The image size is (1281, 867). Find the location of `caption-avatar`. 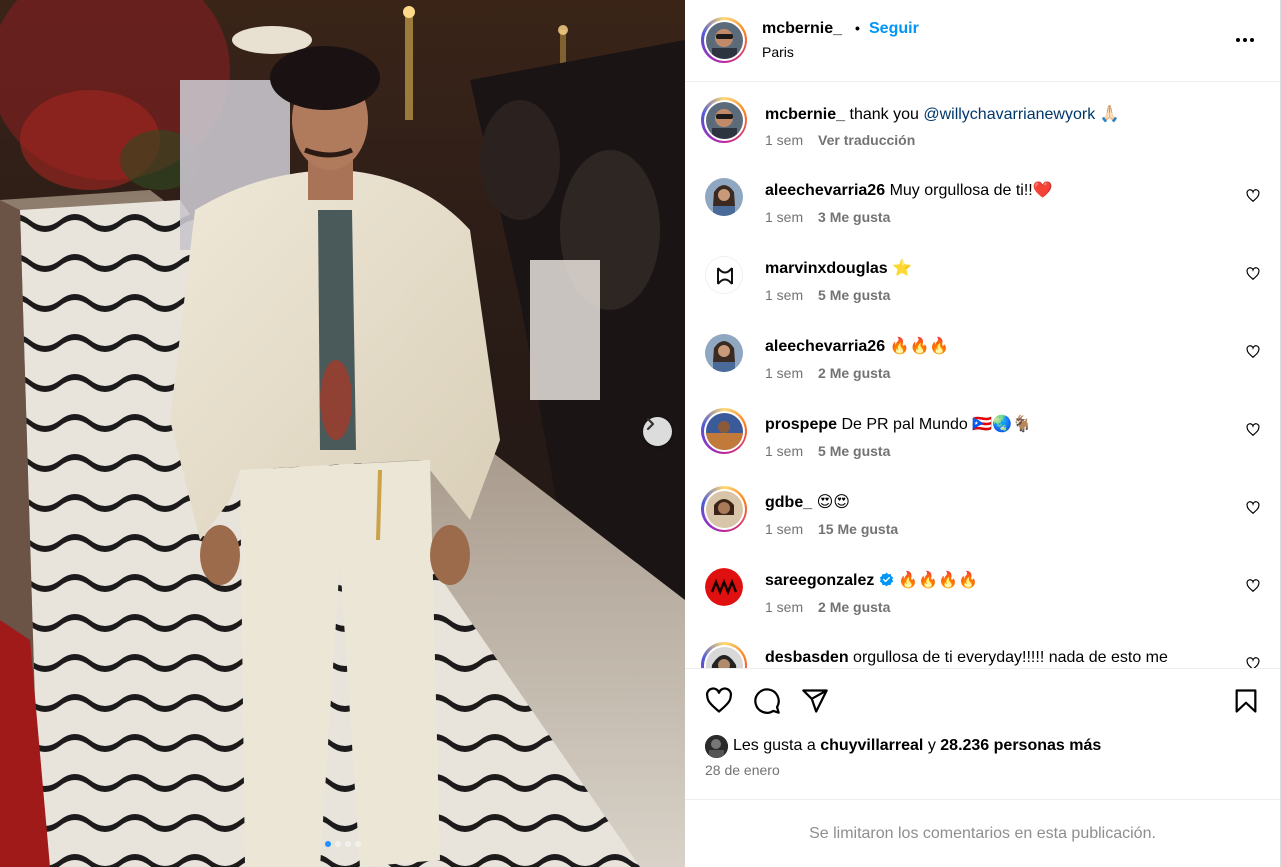

caption-avatar is located at coordinates (724, 120).